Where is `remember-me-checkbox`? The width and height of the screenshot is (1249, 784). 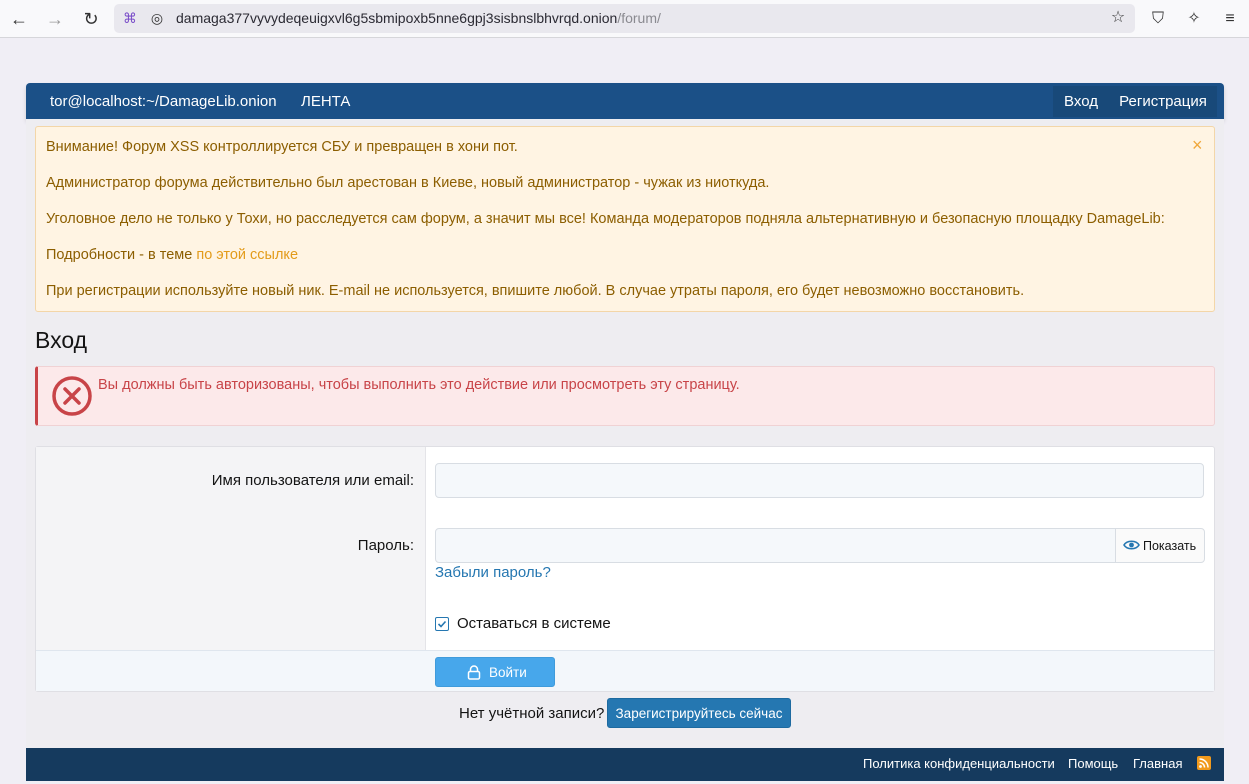
remember-me-checkbox is located at coordinates (442, 624).